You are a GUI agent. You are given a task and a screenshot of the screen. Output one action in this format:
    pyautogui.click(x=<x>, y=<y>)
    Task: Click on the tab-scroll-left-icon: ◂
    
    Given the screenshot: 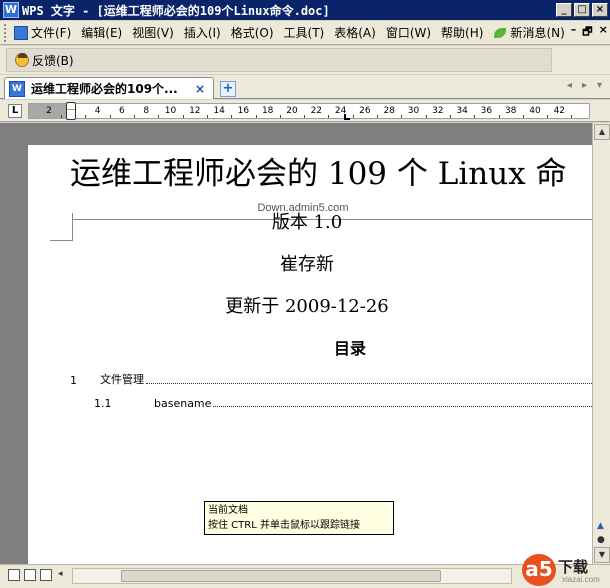 What is the action you would take?
    pyautogui.click(x=569, y=85)
    